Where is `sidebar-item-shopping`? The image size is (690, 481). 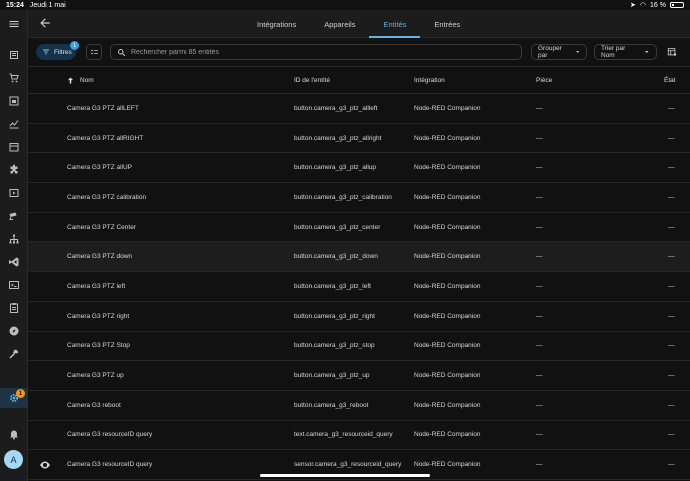
sidebar-item-shopping is located at coordinates (14, 78).